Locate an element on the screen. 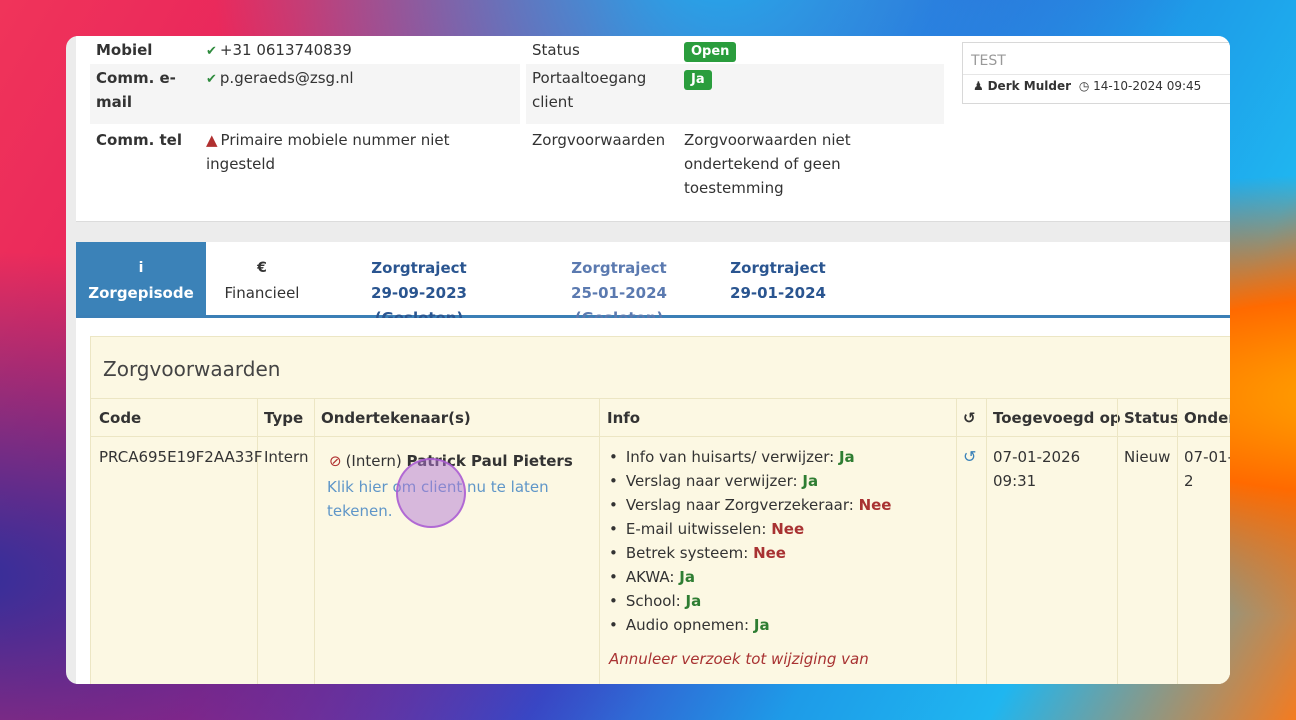 This screenshot has width=1296, height=720. contact-value: +31 0613740839 is located at coordinates (285, 50).